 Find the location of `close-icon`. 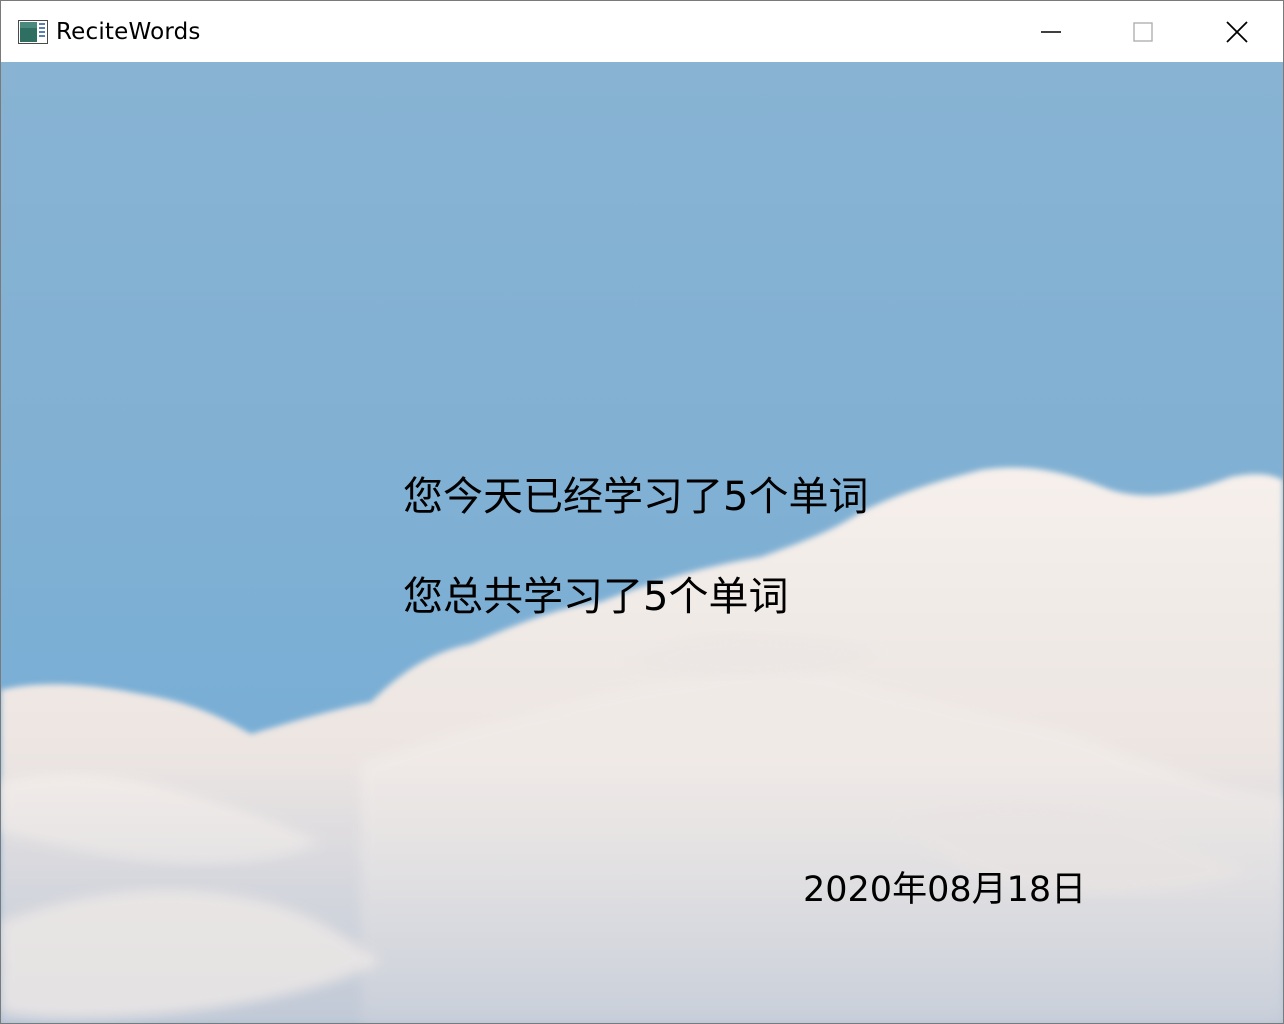

close-icon is located at coordinates (1237, 31).